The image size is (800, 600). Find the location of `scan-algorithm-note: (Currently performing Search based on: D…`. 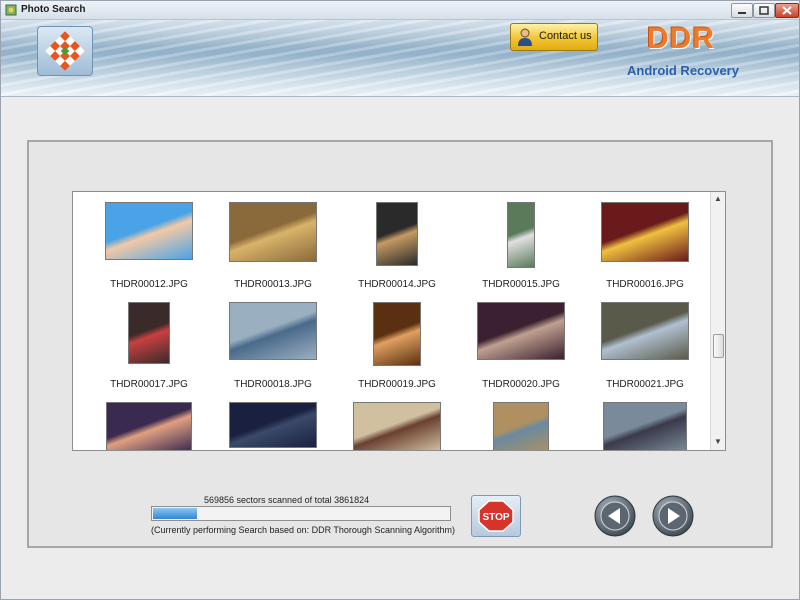

scan-algorithm-note: (Currently performing Search based on: D… is located at coordinates (303, 530).